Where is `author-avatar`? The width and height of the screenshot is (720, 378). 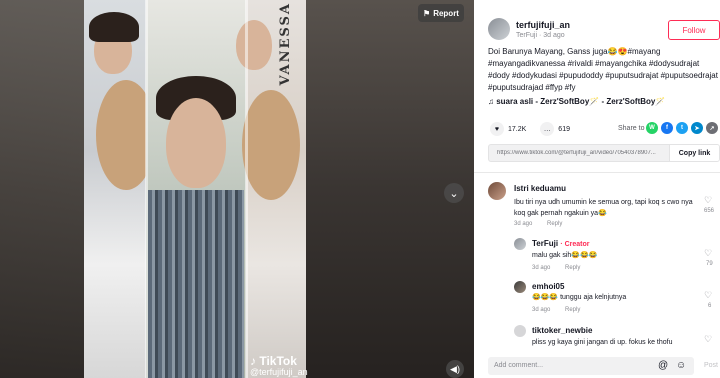 author-avatar is located at coordinates (499, 29).